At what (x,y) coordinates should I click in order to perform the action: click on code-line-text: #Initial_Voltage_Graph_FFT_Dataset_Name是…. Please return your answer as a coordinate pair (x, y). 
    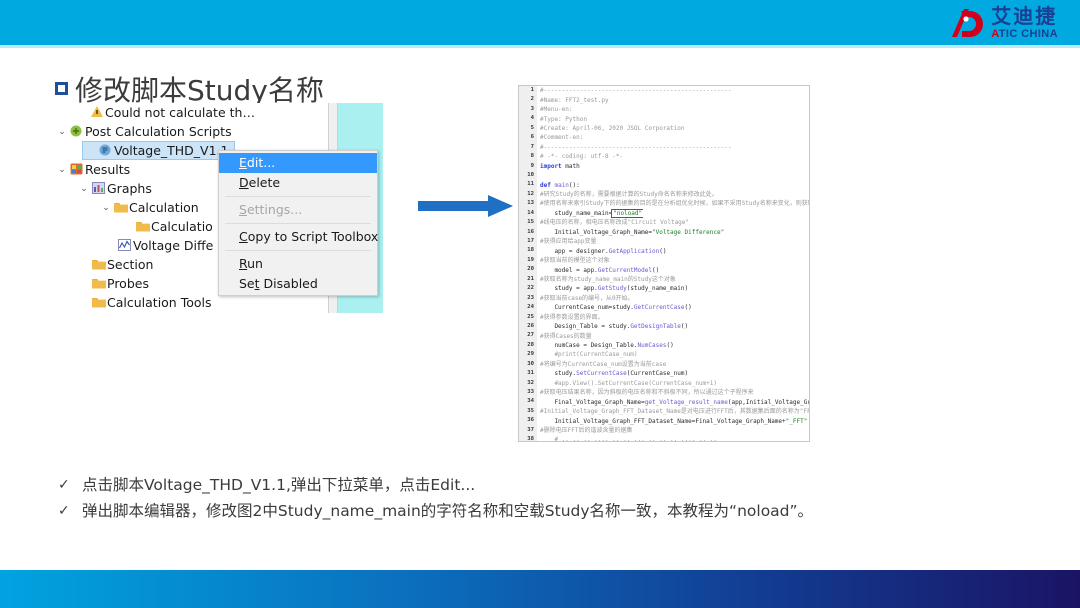
    Looking at the image, I should click on (674, 412).